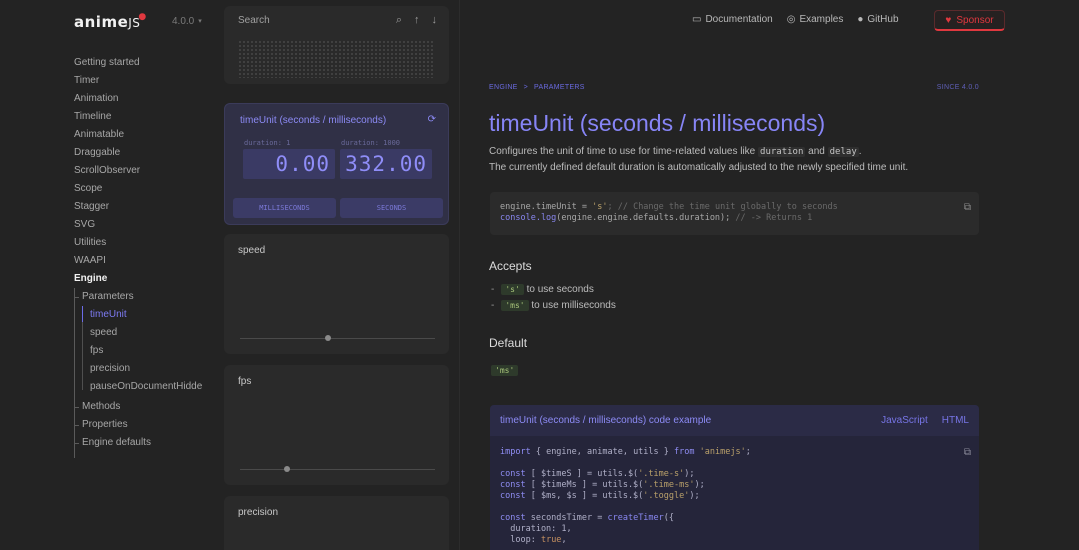  I want to click on precision-label: precision, so click(258, 512).